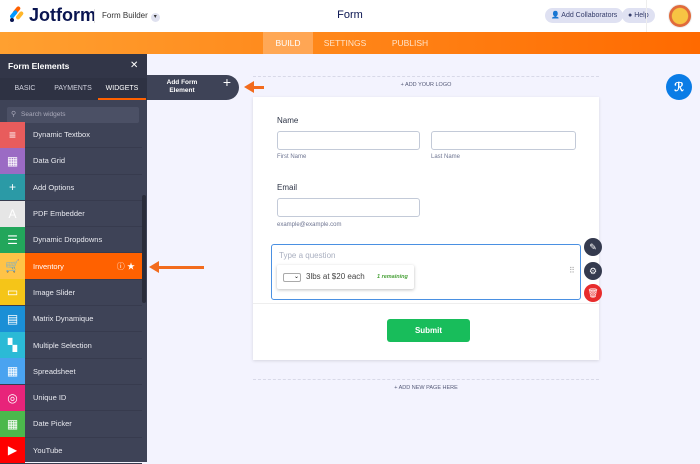 Image resolution: width=700 pixels, height=464 pixels. Describe the element at coordinates (12, 213) in the screenshot. I see `widget-icon: A` at that location.